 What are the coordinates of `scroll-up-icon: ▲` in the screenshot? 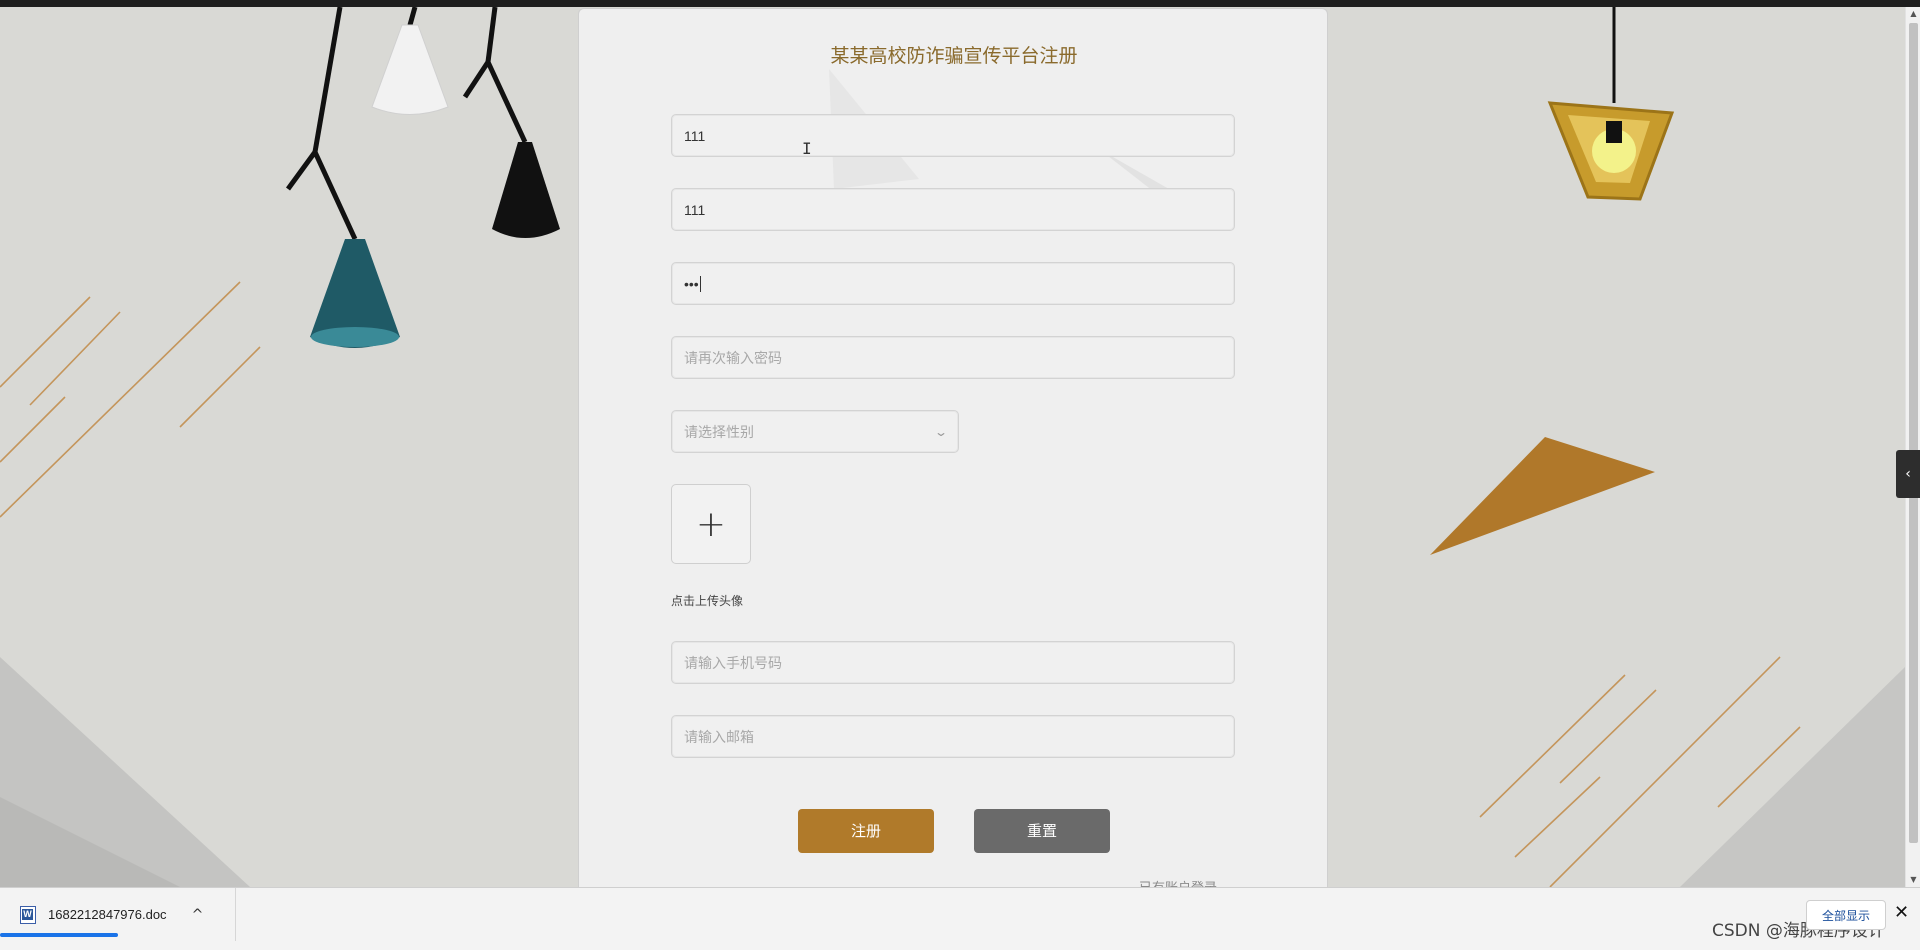 It's located at (1913, 14).